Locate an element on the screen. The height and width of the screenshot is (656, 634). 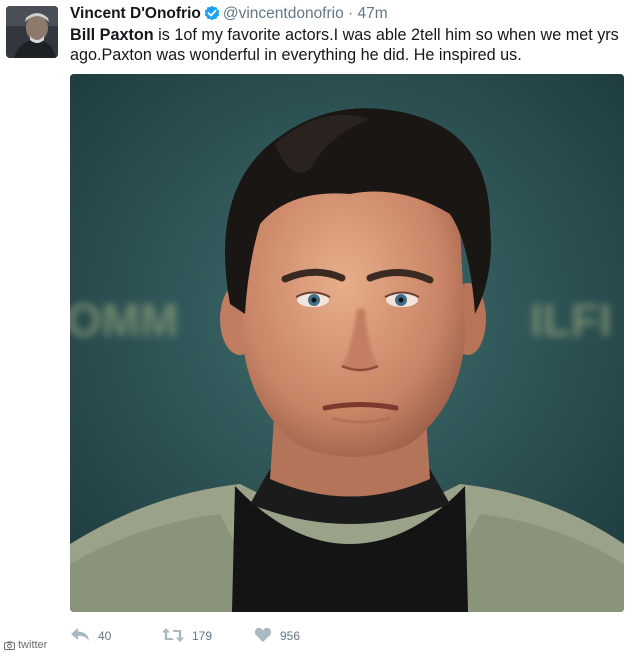
source-watermark: twitter is located at coordinates (26, 646).